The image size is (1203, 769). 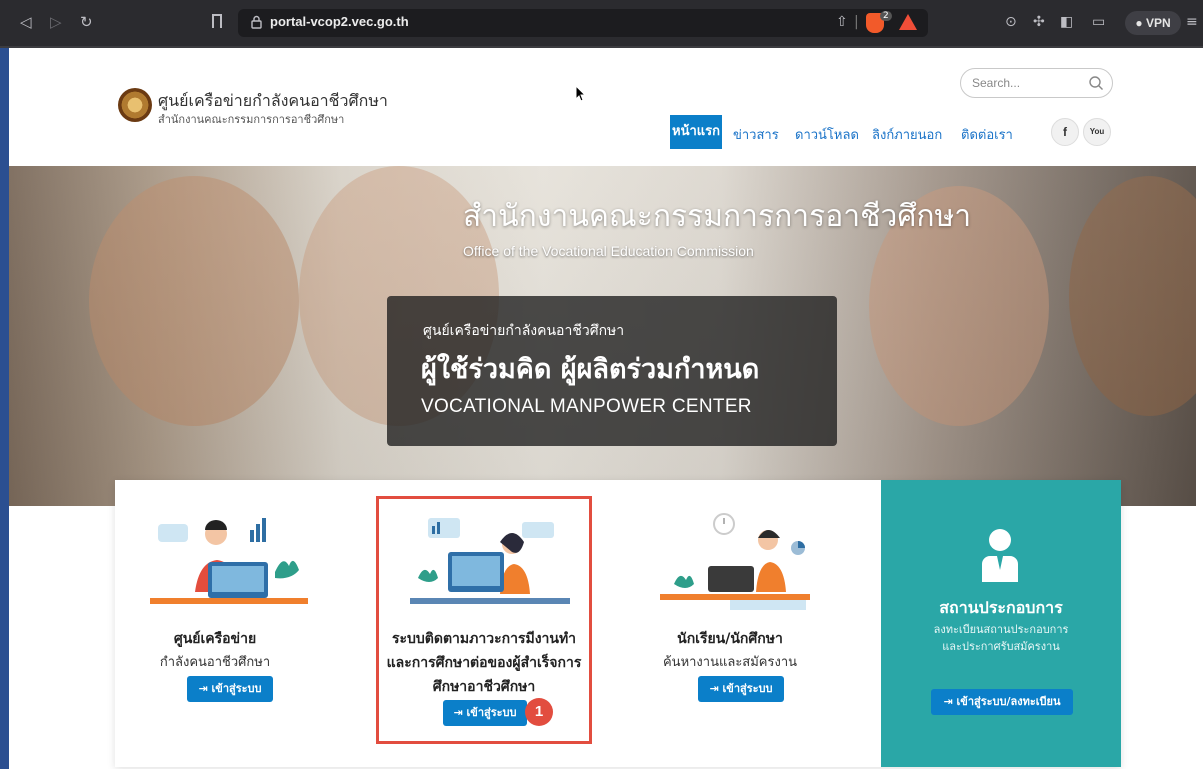 I want to click on window-frame, so click(x=4, y=408).